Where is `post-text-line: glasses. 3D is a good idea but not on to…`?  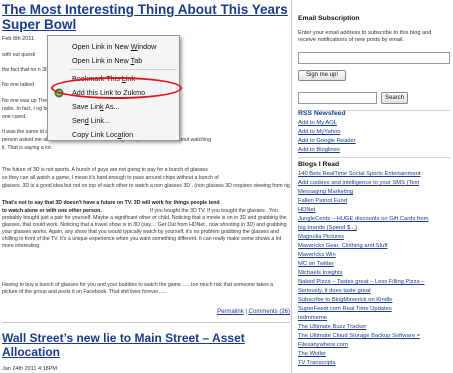 post-text-line: glasses. 3D is a good idea but not on to… is located at coordinates (146, 186).